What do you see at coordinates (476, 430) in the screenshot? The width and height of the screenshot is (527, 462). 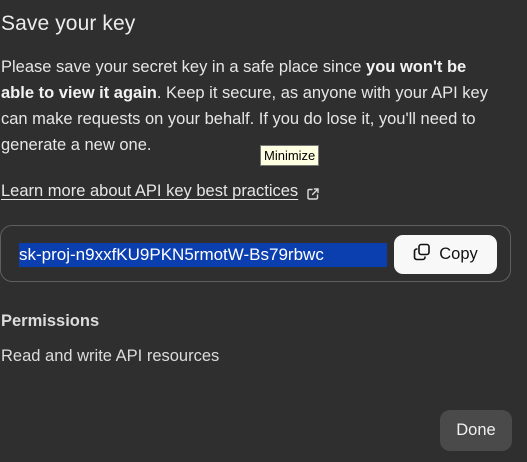 I see `done-button: Done` at bounding box center [476, 430].